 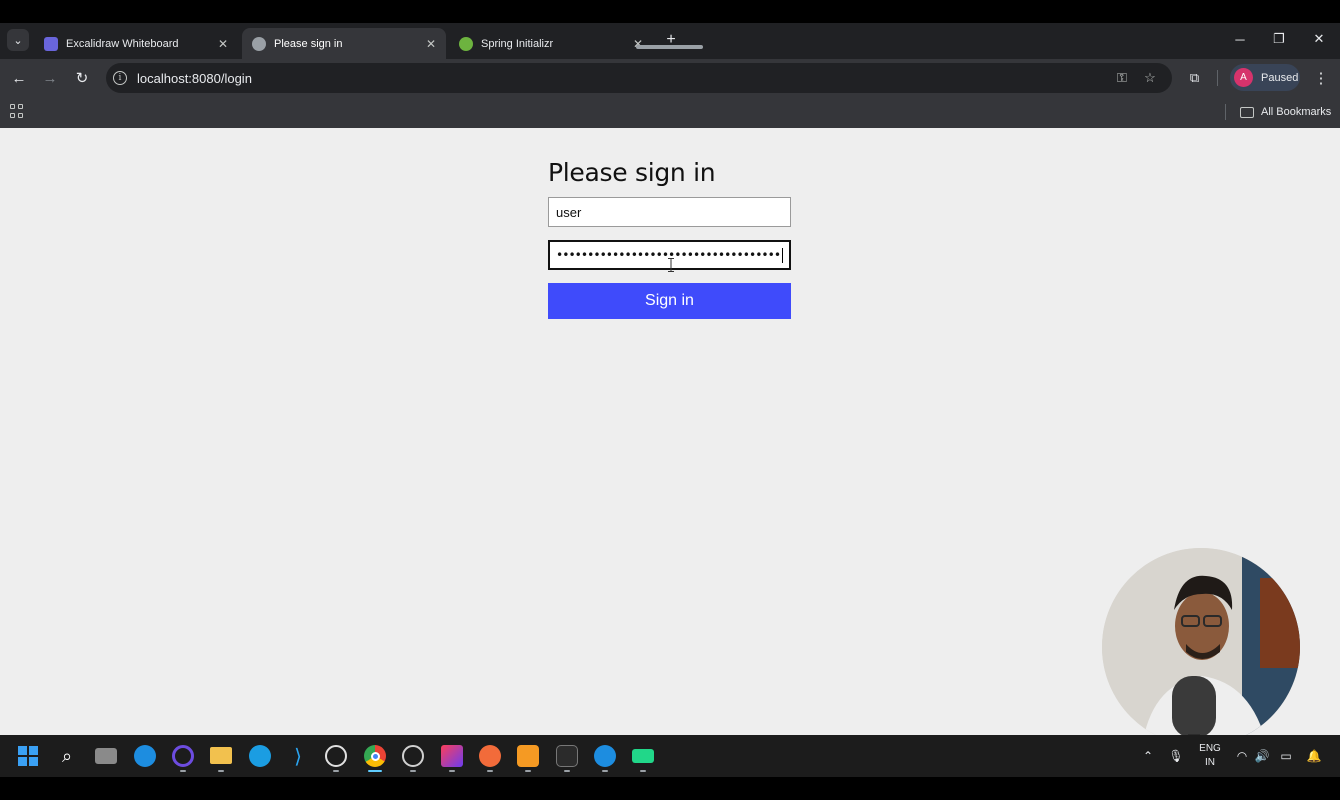 I want to click on password-key-icon: ⚿, so click(x=1122, y=78).